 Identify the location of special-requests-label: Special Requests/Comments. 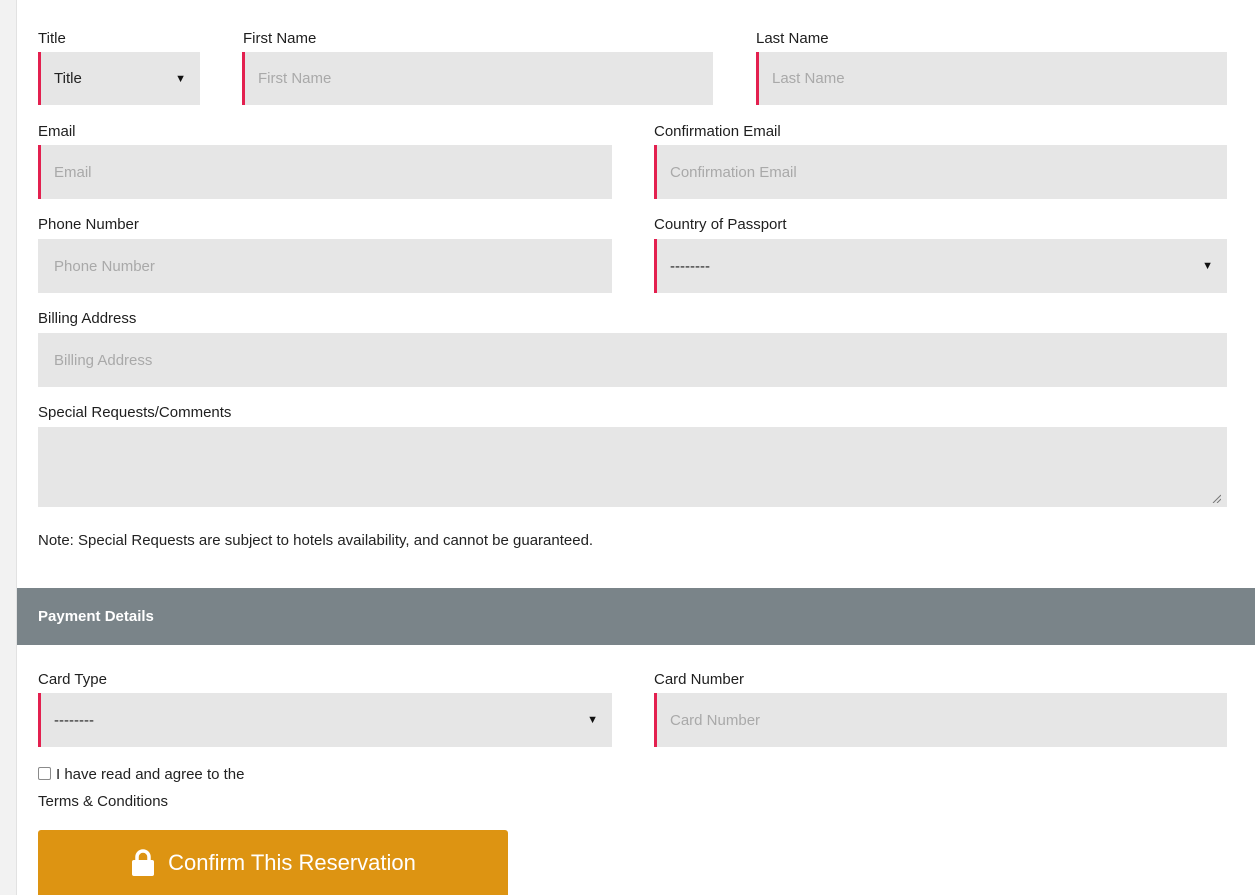
(135, 412).